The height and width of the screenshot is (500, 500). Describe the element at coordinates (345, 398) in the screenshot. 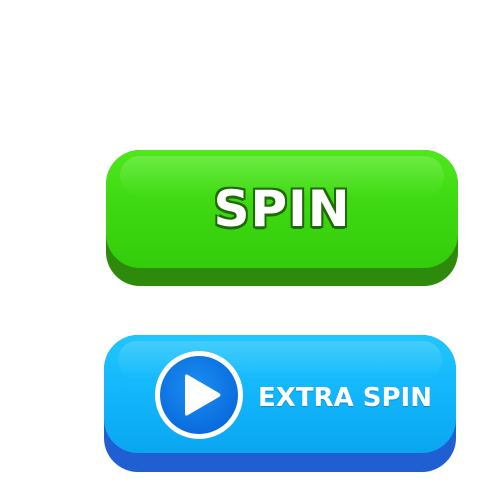

I see `extra-spin-button-label: EXTRA SPIN` at that location.